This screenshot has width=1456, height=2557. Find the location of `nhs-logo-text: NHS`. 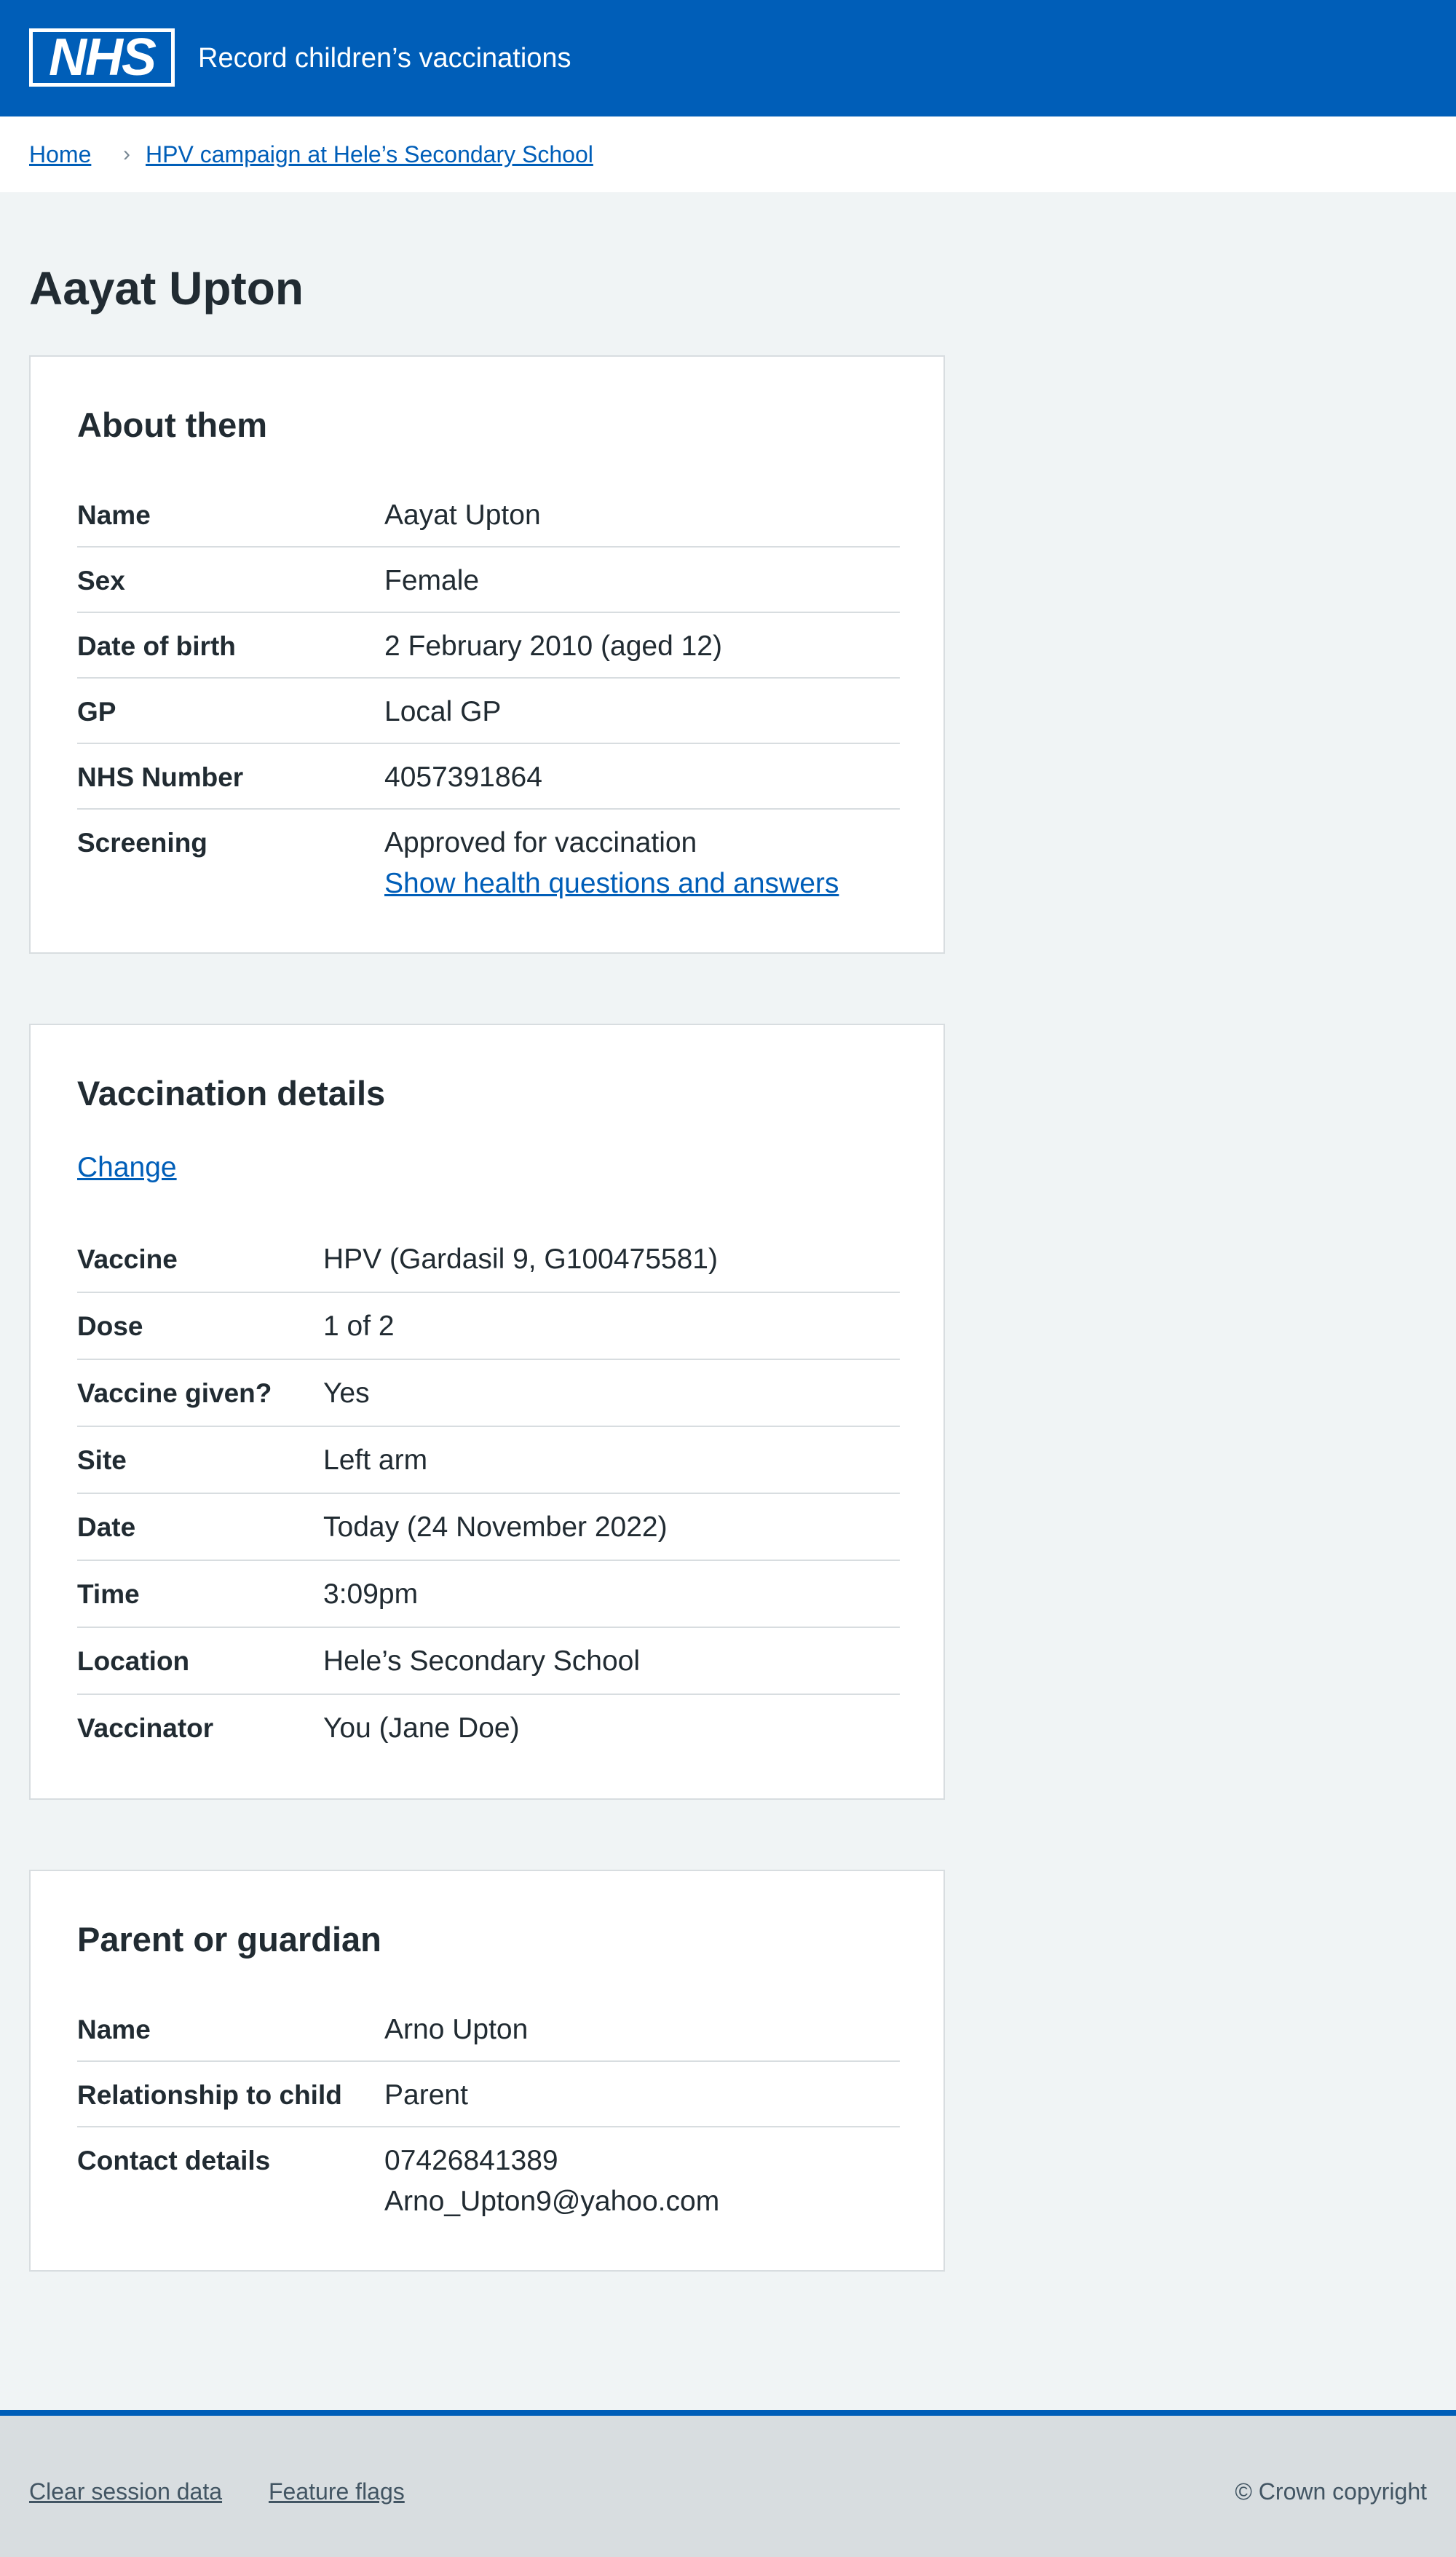

nhs-logo-text: NHS is located at coordinates (102, 57).